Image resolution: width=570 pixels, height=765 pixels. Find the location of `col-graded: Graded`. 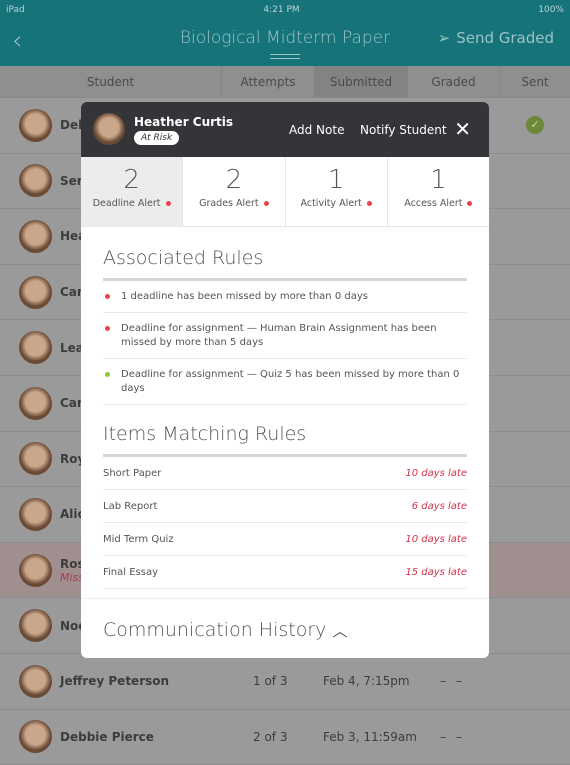

col-graded: Graded is located at coordinates (453, 81).